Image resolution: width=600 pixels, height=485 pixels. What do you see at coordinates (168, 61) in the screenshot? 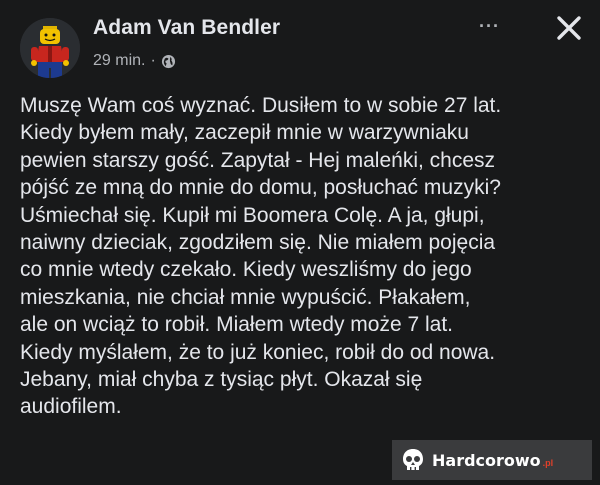
I see `globe-icon` at bounding box center [168, 61].